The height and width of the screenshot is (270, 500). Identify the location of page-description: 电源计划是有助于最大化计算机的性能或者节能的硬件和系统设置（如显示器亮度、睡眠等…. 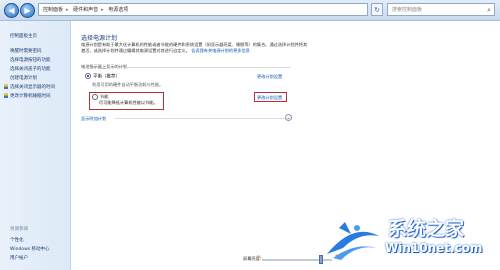
(196, 48).